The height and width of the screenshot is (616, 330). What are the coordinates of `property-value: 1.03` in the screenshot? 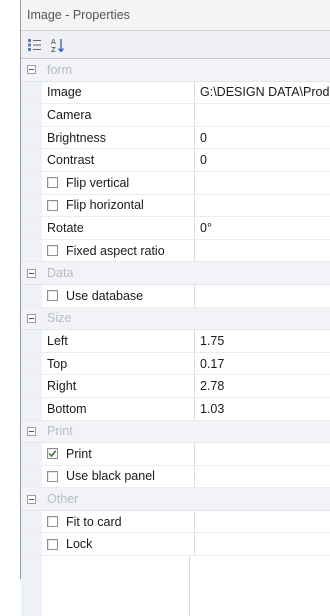 It's located at (262, 409).